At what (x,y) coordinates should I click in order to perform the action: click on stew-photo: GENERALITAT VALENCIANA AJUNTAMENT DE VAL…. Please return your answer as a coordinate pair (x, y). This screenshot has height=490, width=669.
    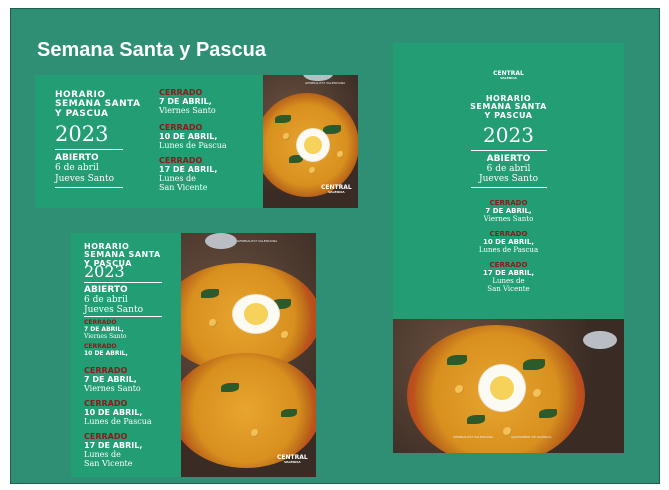
    Looking at the image, I should click on (508, 386).